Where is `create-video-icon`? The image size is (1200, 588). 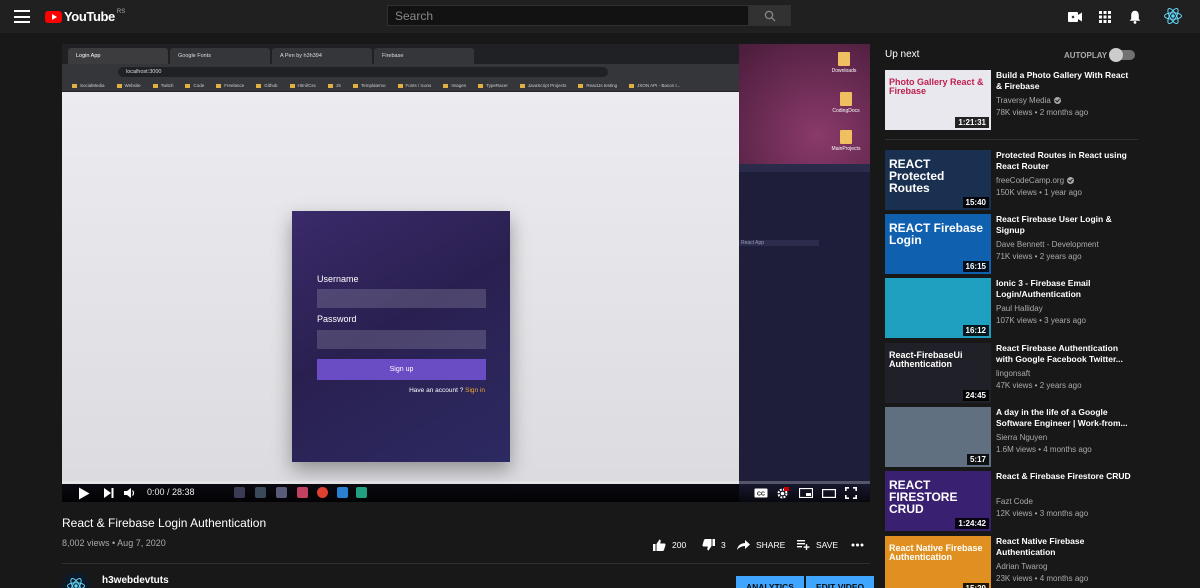 create-video-icon is located at coordinates (1075, 17).